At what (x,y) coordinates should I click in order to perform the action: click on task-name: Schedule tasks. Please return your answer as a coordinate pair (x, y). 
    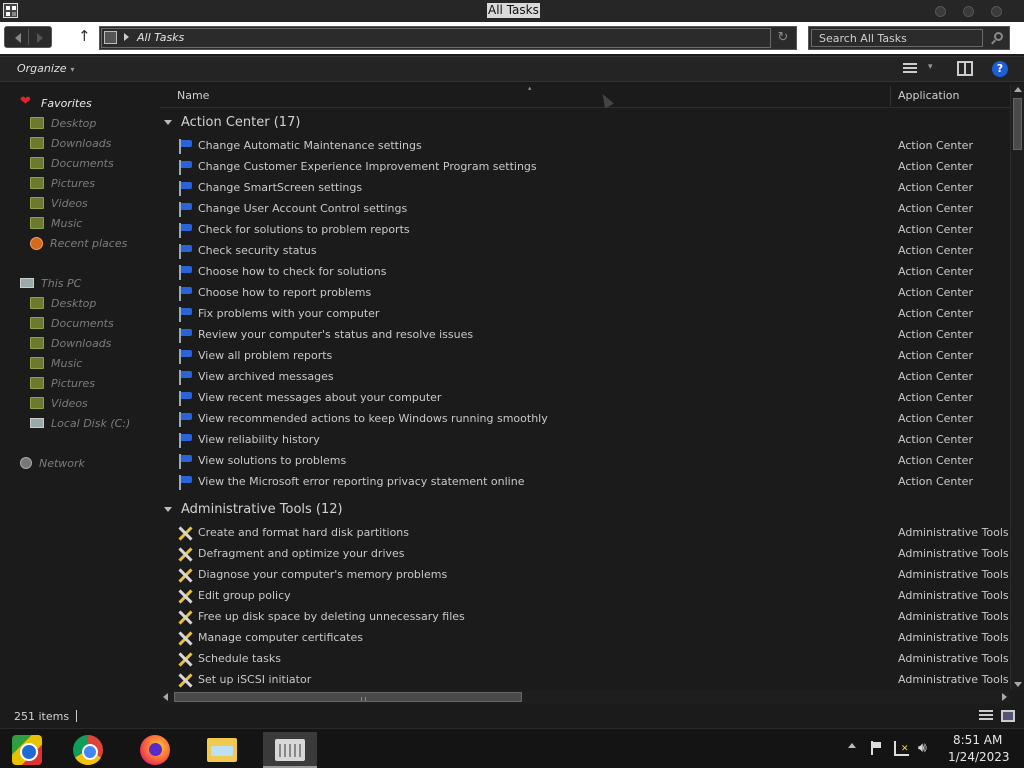
    Looking at the image, I should click on (239, 658).